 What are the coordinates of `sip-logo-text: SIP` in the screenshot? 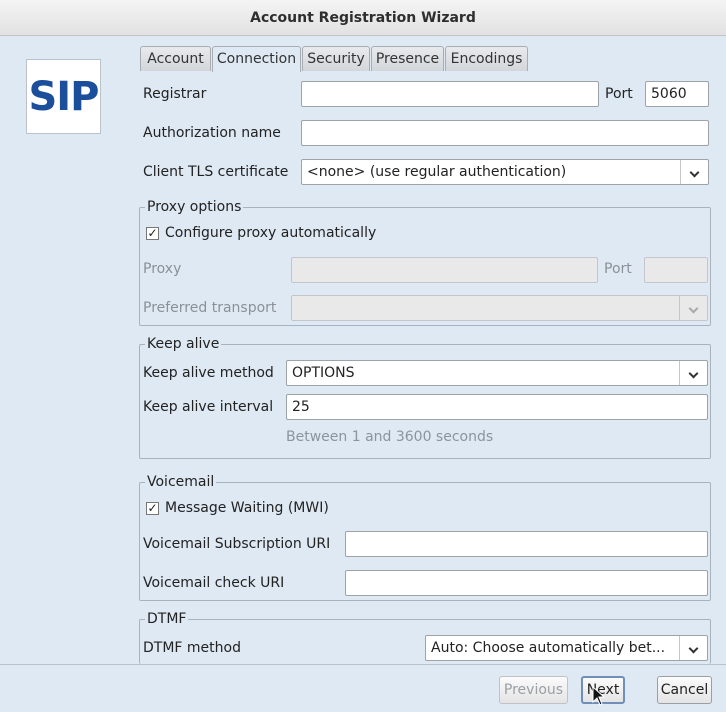 It's located at (63, 96).